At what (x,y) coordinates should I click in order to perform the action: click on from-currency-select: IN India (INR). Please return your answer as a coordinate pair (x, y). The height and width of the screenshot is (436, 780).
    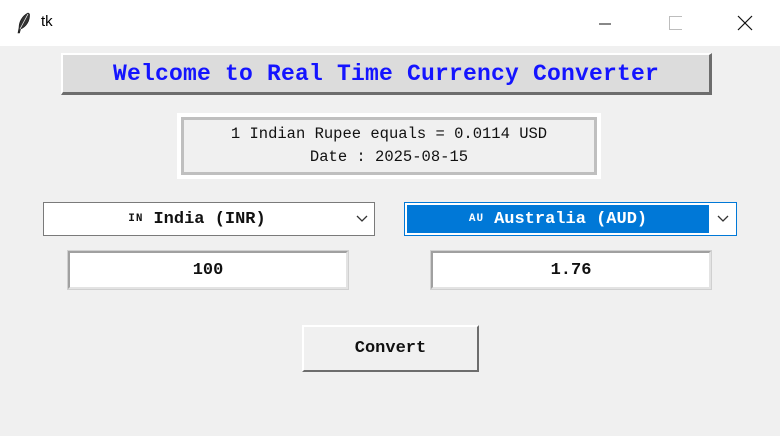
    Looking at the image, I should click on (209, 219).